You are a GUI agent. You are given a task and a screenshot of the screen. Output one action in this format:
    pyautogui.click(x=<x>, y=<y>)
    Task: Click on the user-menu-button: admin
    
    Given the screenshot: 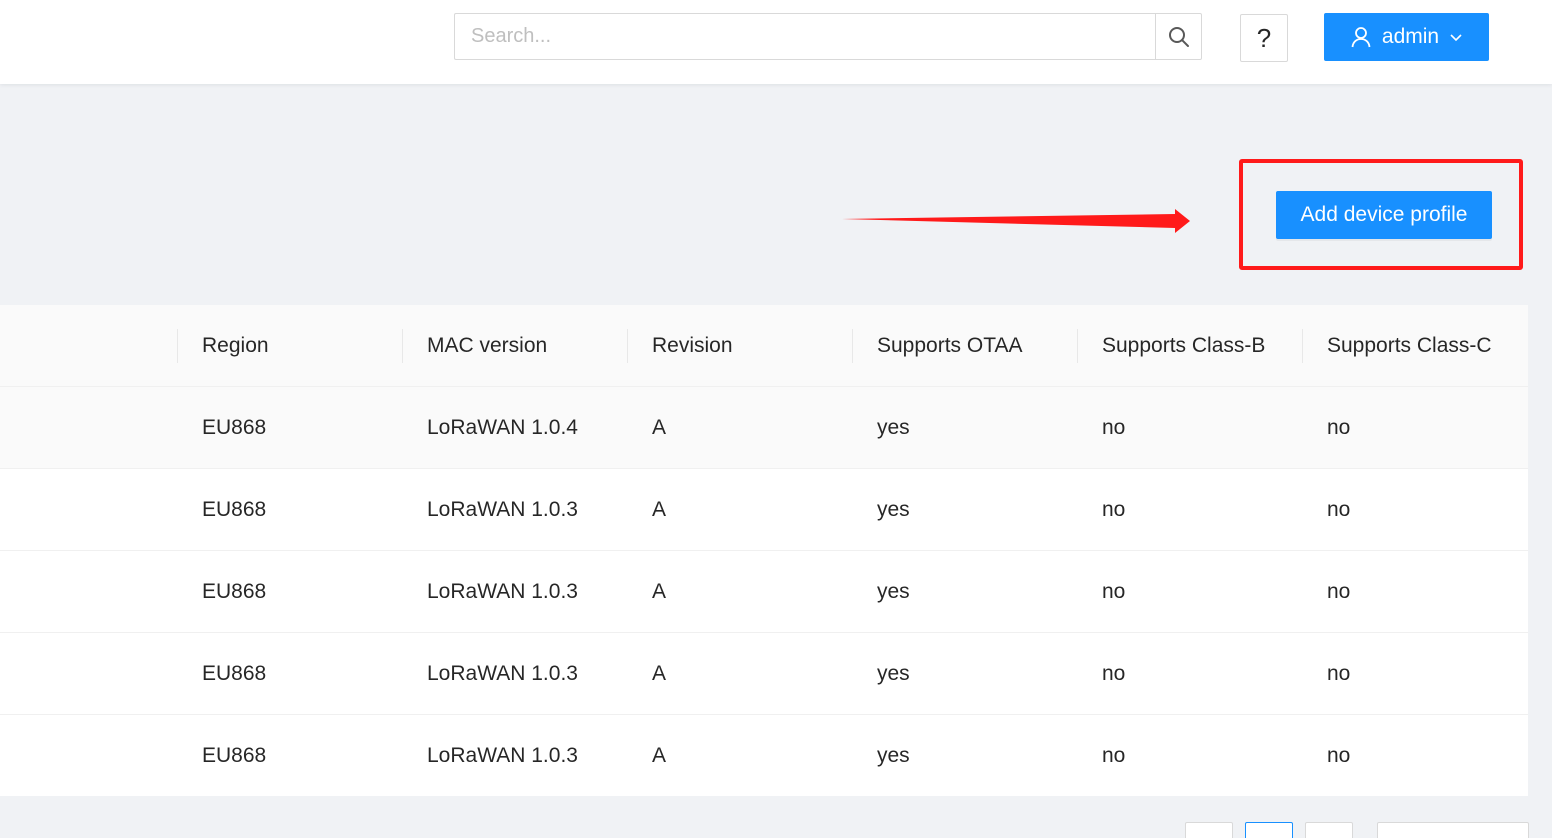 What is the action you would take?
    pyautogui.click(x=1406, y=37)
    